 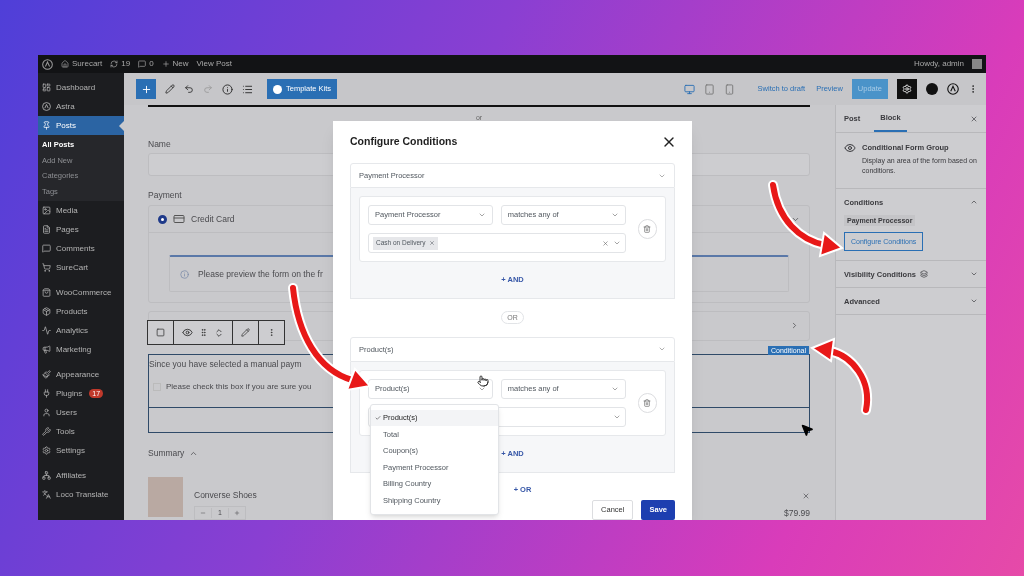 What do you see at coordinates (226, 363) in the screenshot?
I see `group-text: Since you have selected a manual paym` at bounding box center [226, 363].